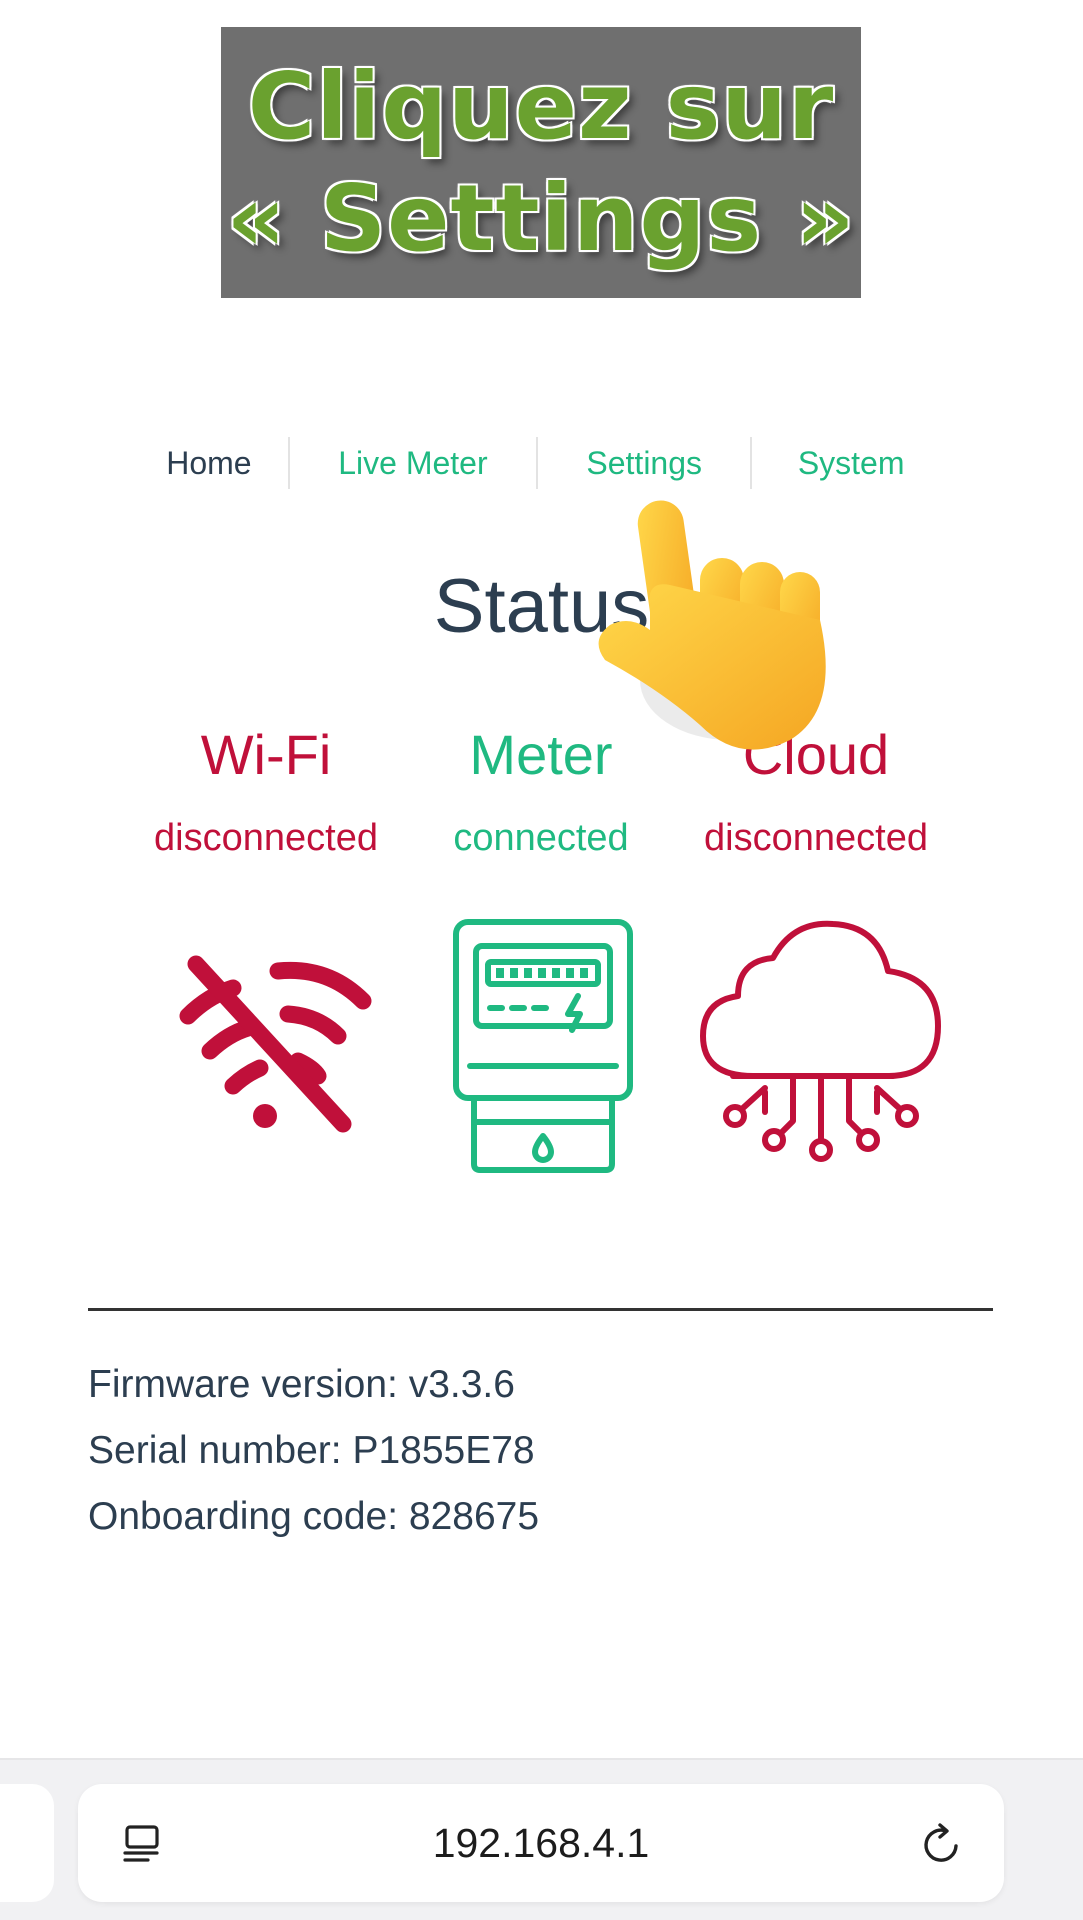 Image resolution: width=1083 pixels, height=1920 pixels. Describe the element at coordinates (266, 838) in the screenshot. I see `wifi-state: disconnected` at that location.